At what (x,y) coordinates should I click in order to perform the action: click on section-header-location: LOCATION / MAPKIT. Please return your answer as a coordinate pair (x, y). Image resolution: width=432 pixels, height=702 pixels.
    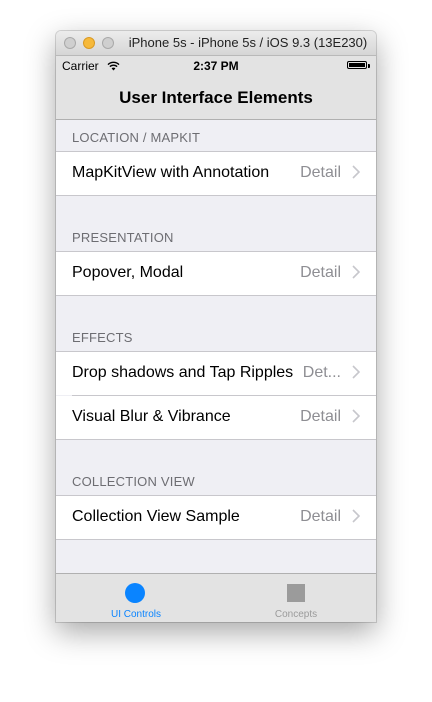
    Looking at the image, I should click on (136, 137).